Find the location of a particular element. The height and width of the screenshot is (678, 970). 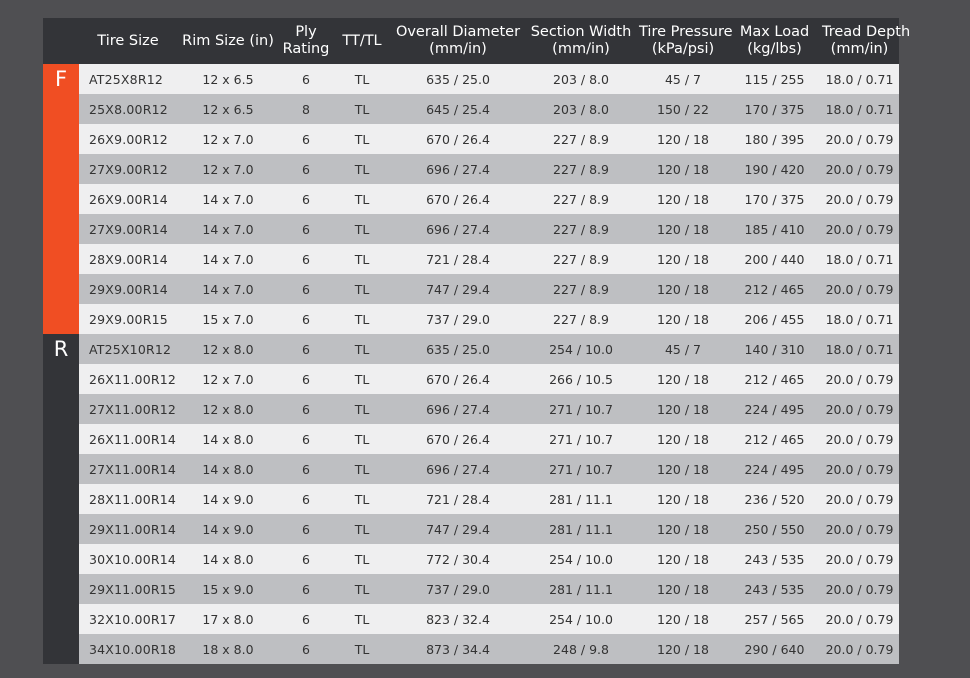

max-load-cell: 257 / 565 is located at coordinates (774, 619).